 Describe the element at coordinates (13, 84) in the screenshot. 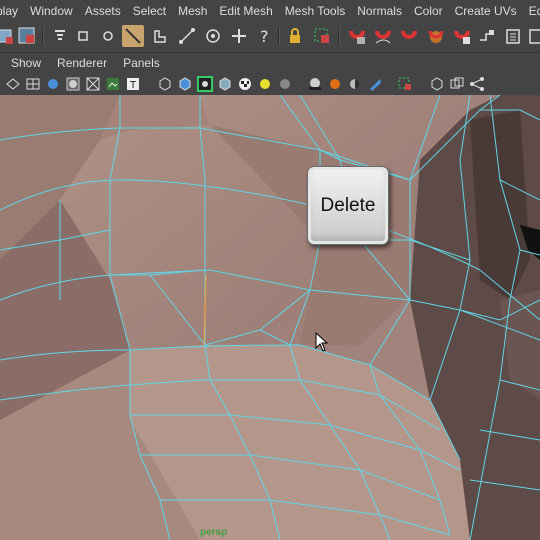

I see `wireframe-icon` at that location.